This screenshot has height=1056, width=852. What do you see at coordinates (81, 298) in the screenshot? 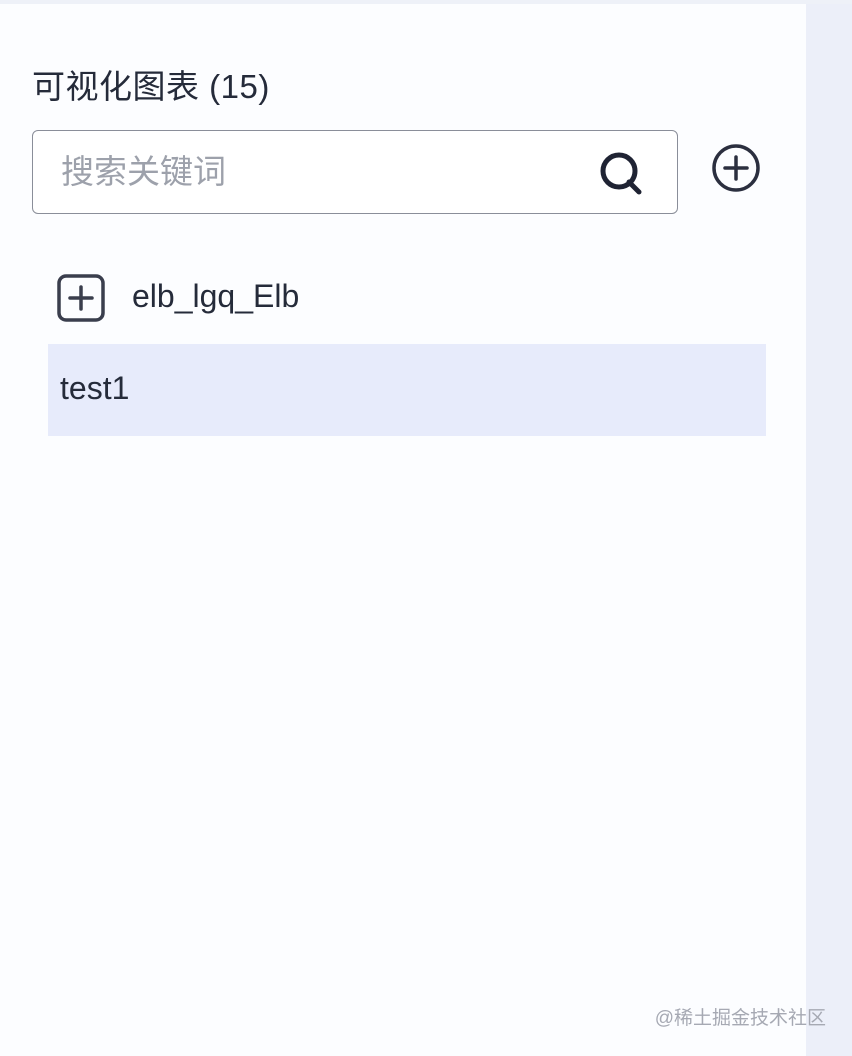
I see `plus-square-icon` at bounding box center [81, 298].